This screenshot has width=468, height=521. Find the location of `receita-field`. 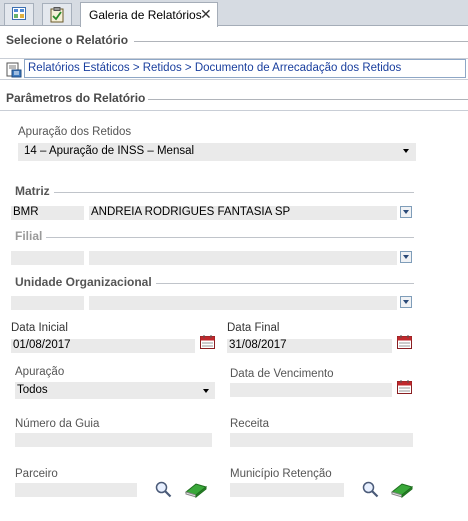

receita-field is located at coordinates (321, 440).